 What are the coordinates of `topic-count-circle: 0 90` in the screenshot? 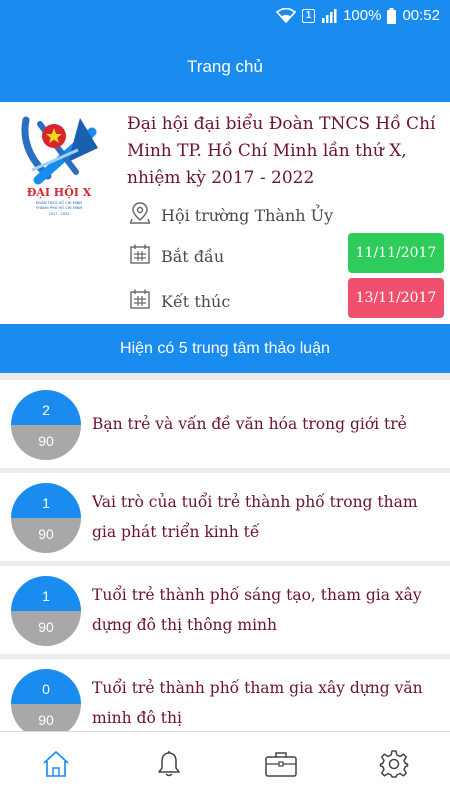 It's located at (46, 704).